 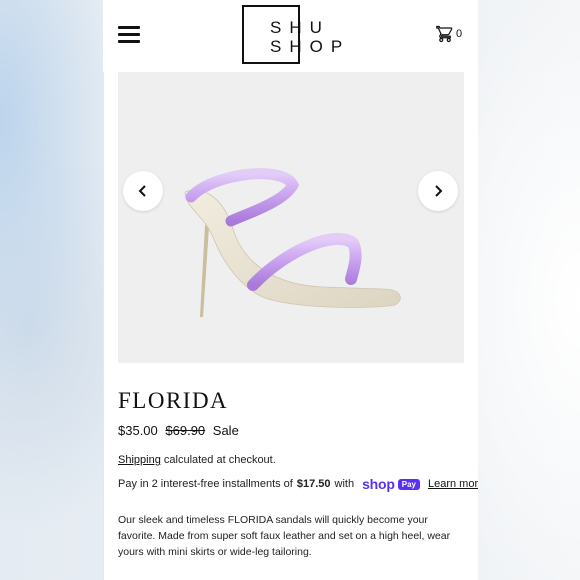 I want to click on shopping-cart-icon, so click(x=444, y=34).